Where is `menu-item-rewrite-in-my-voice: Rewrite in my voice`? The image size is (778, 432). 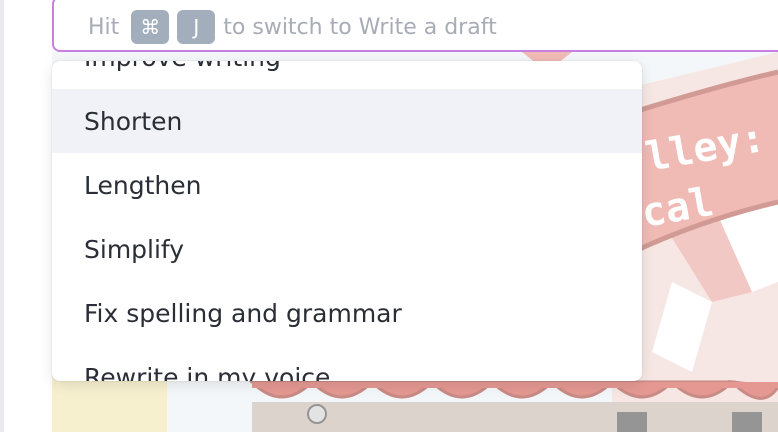
menu-item-rewrite-in-my-voice: Rewrite in my voice is located at coordinates (347, 363).